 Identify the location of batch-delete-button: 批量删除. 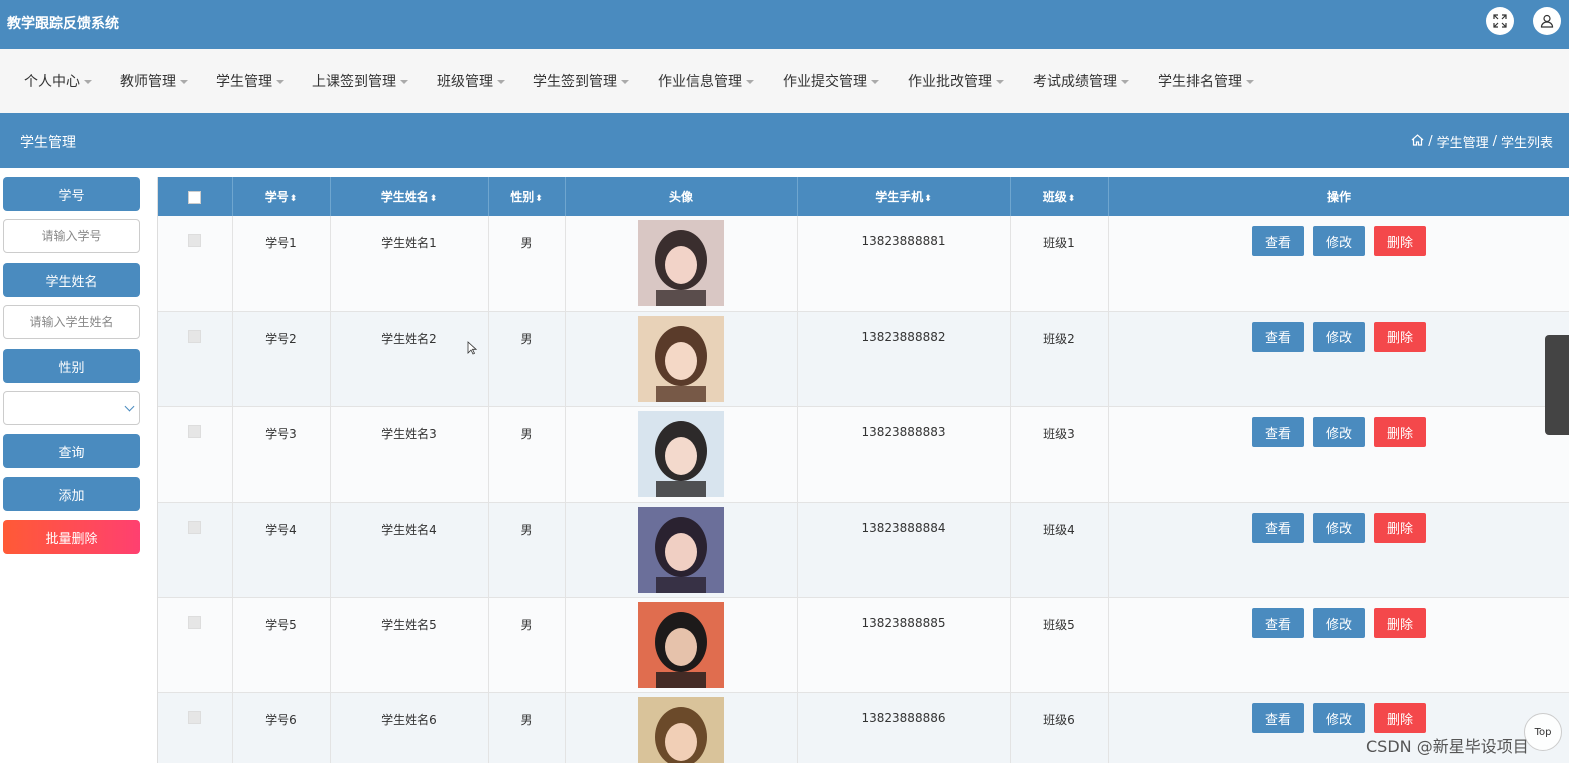
(71, 537).